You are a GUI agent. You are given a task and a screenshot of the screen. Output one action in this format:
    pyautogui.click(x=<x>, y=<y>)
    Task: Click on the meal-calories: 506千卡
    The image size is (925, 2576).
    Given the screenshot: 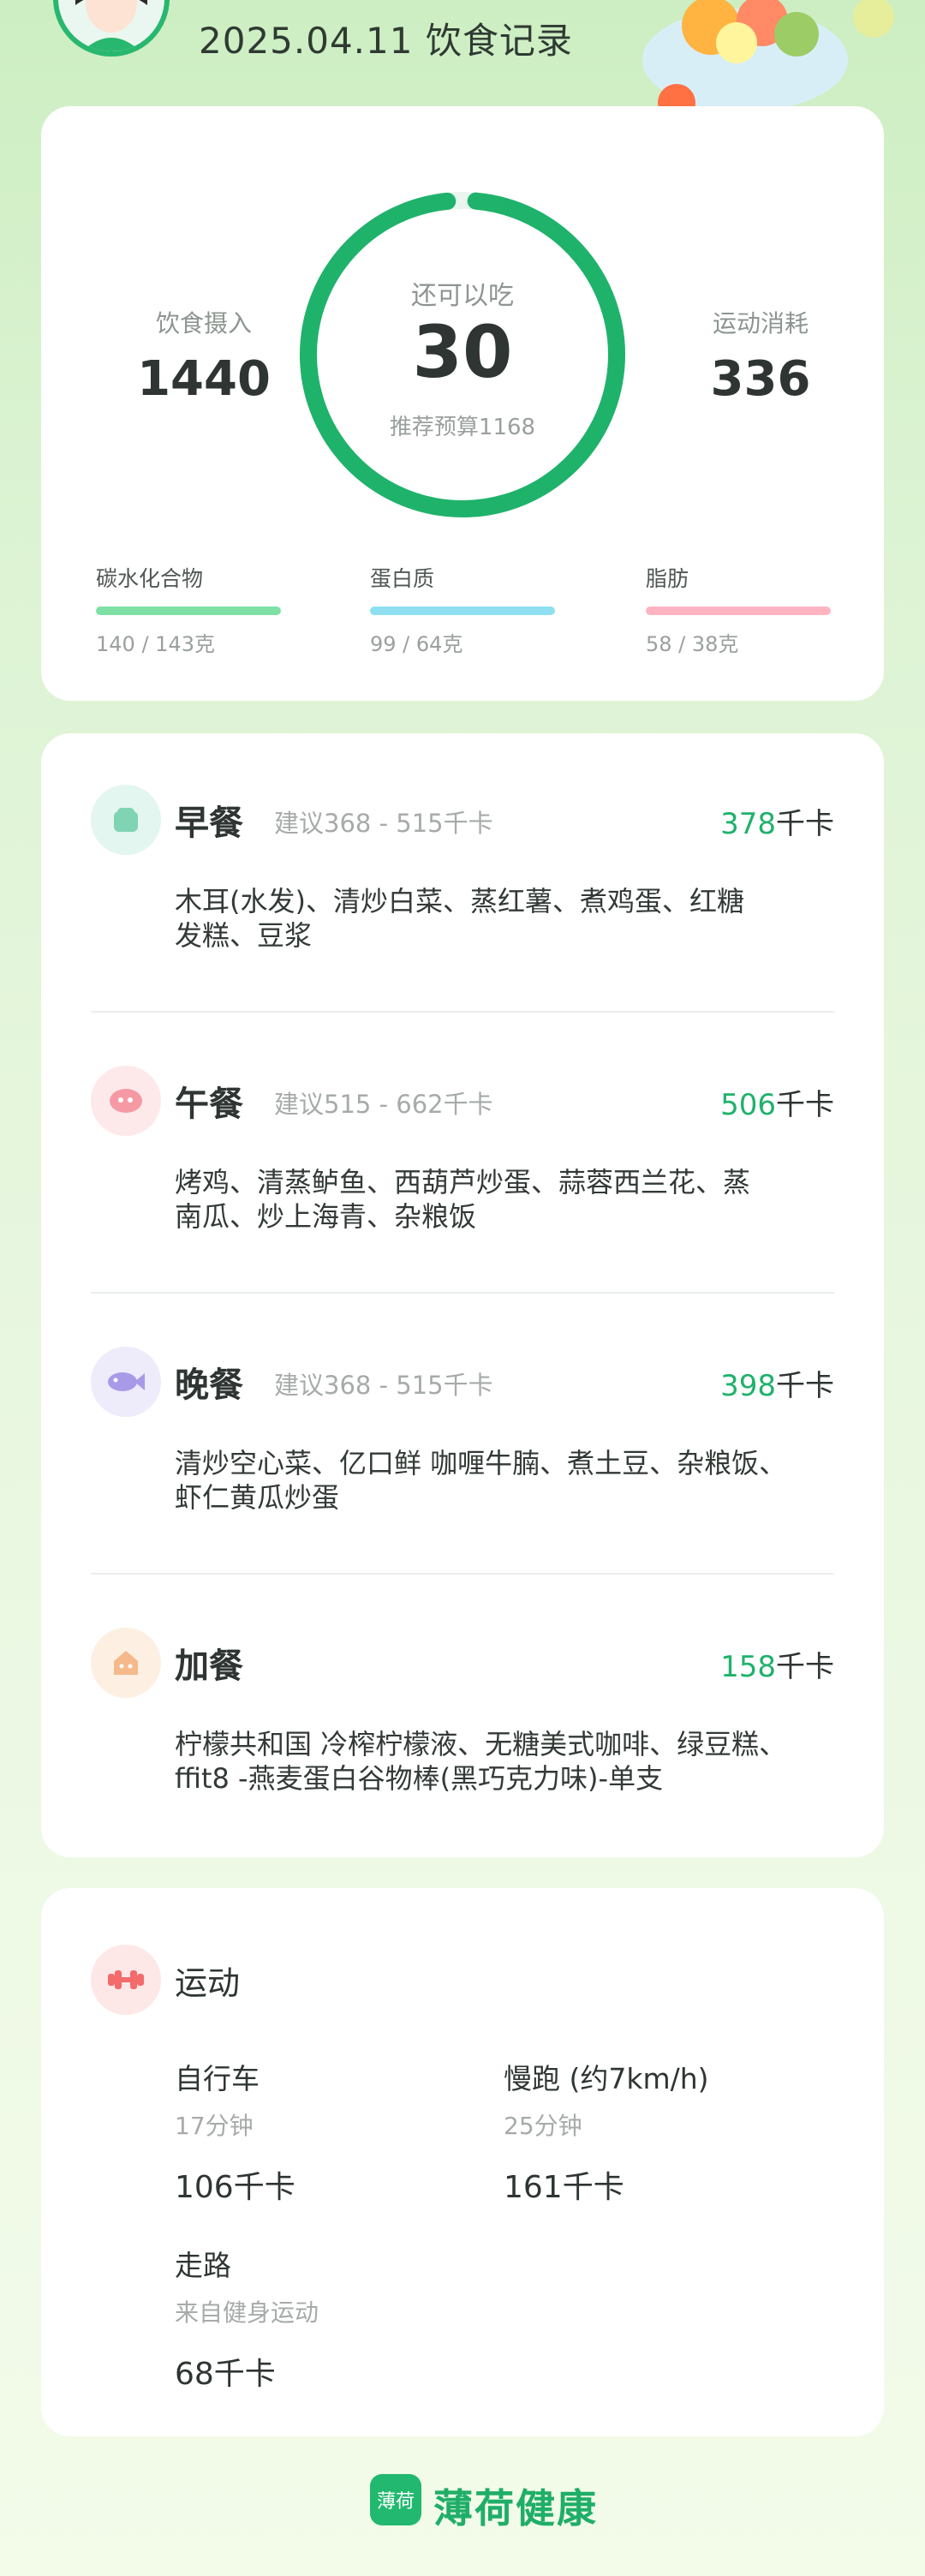 What is the action you would take?
    pyautogui.click(x=777, y=1102)
    